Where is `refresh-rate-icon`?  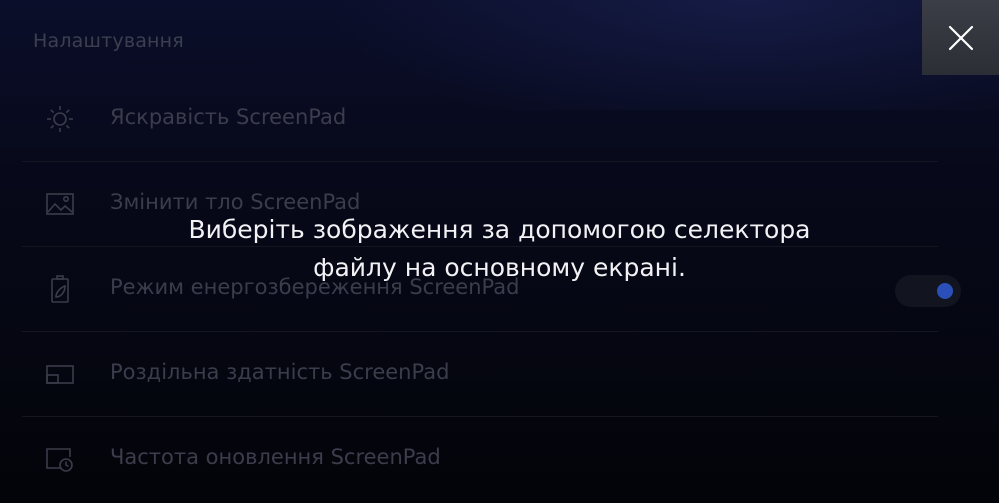
refresh-rate-icon is located at coordinates (60, 459).